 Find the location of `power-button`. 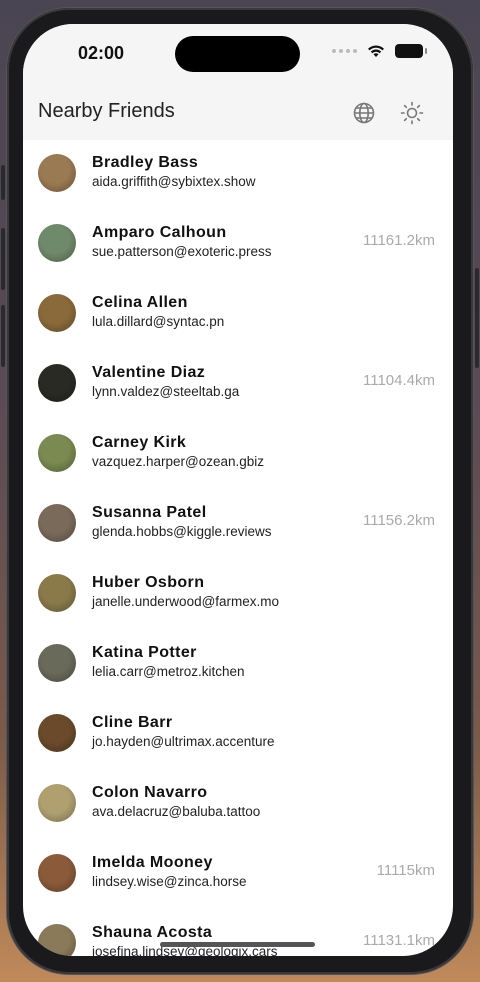

power-button is located at coordinates (477, 318).